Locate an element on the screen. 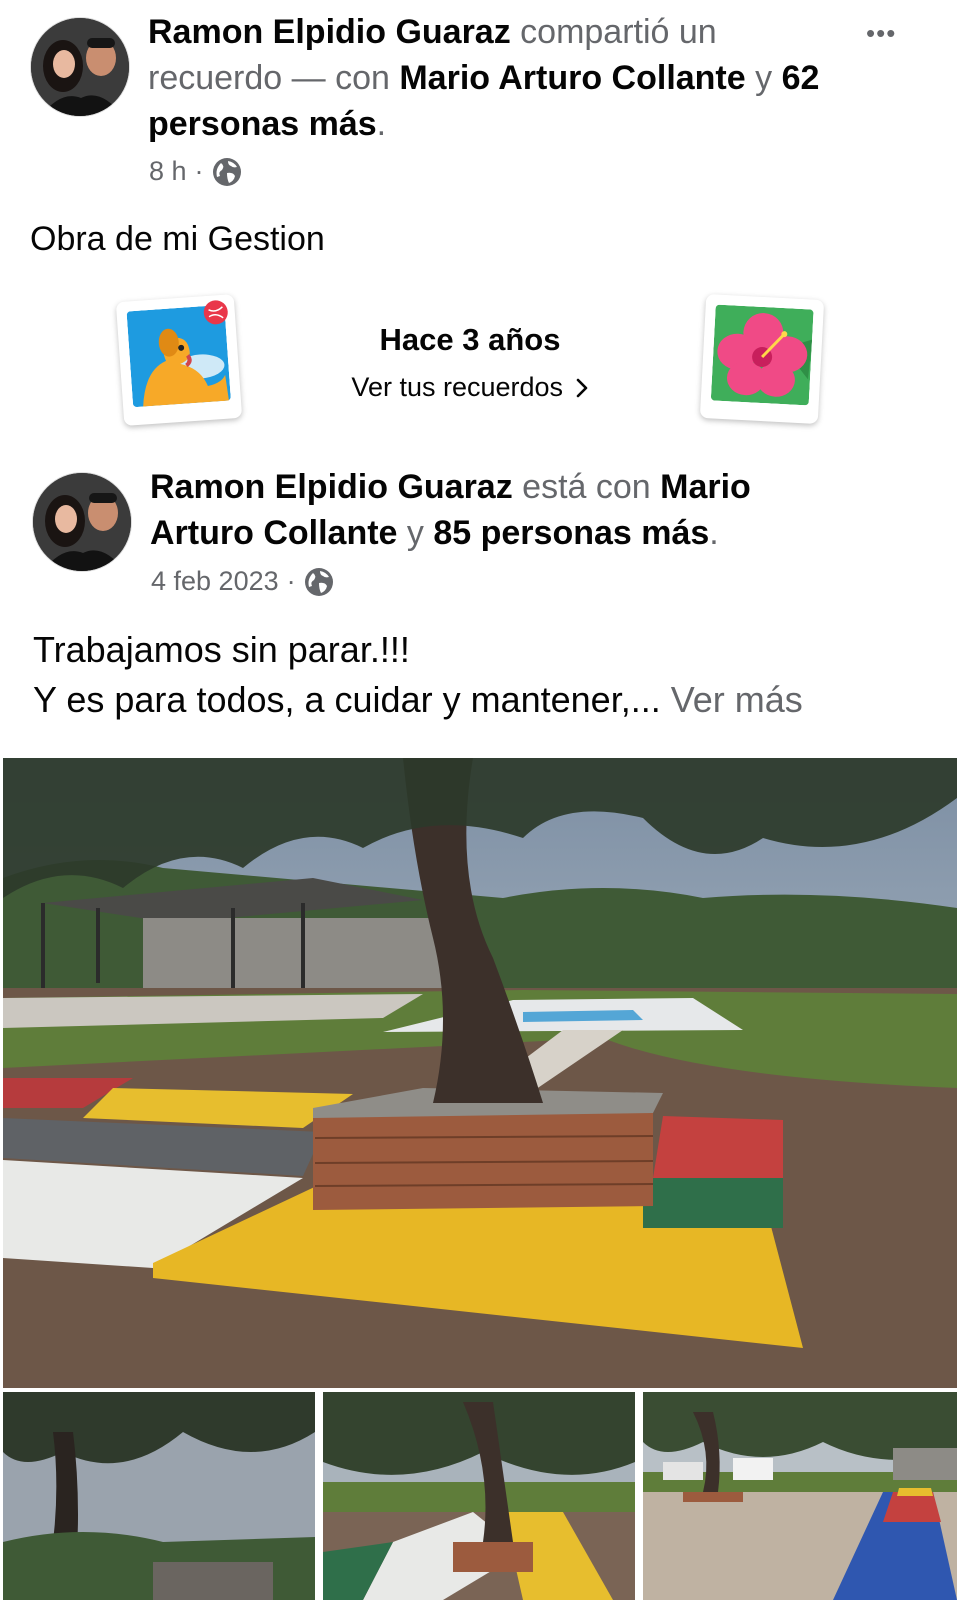 This screenshot has height=1600, width=960. memory-period-text: . is located at coordinates (714, 533).